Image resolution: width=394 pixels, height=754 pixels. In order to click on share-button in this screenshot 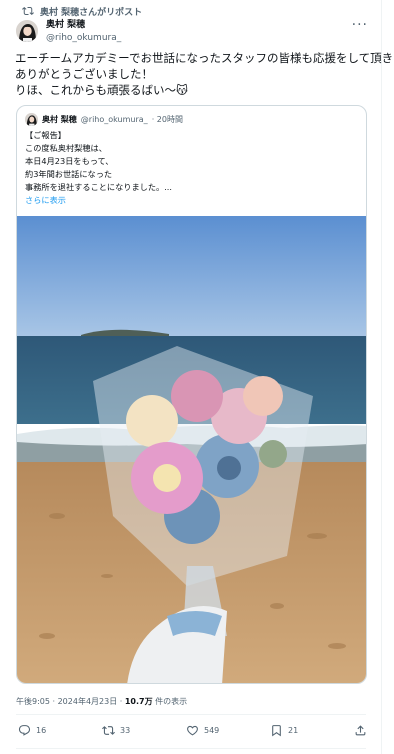, I will do `click(360, 730)`.